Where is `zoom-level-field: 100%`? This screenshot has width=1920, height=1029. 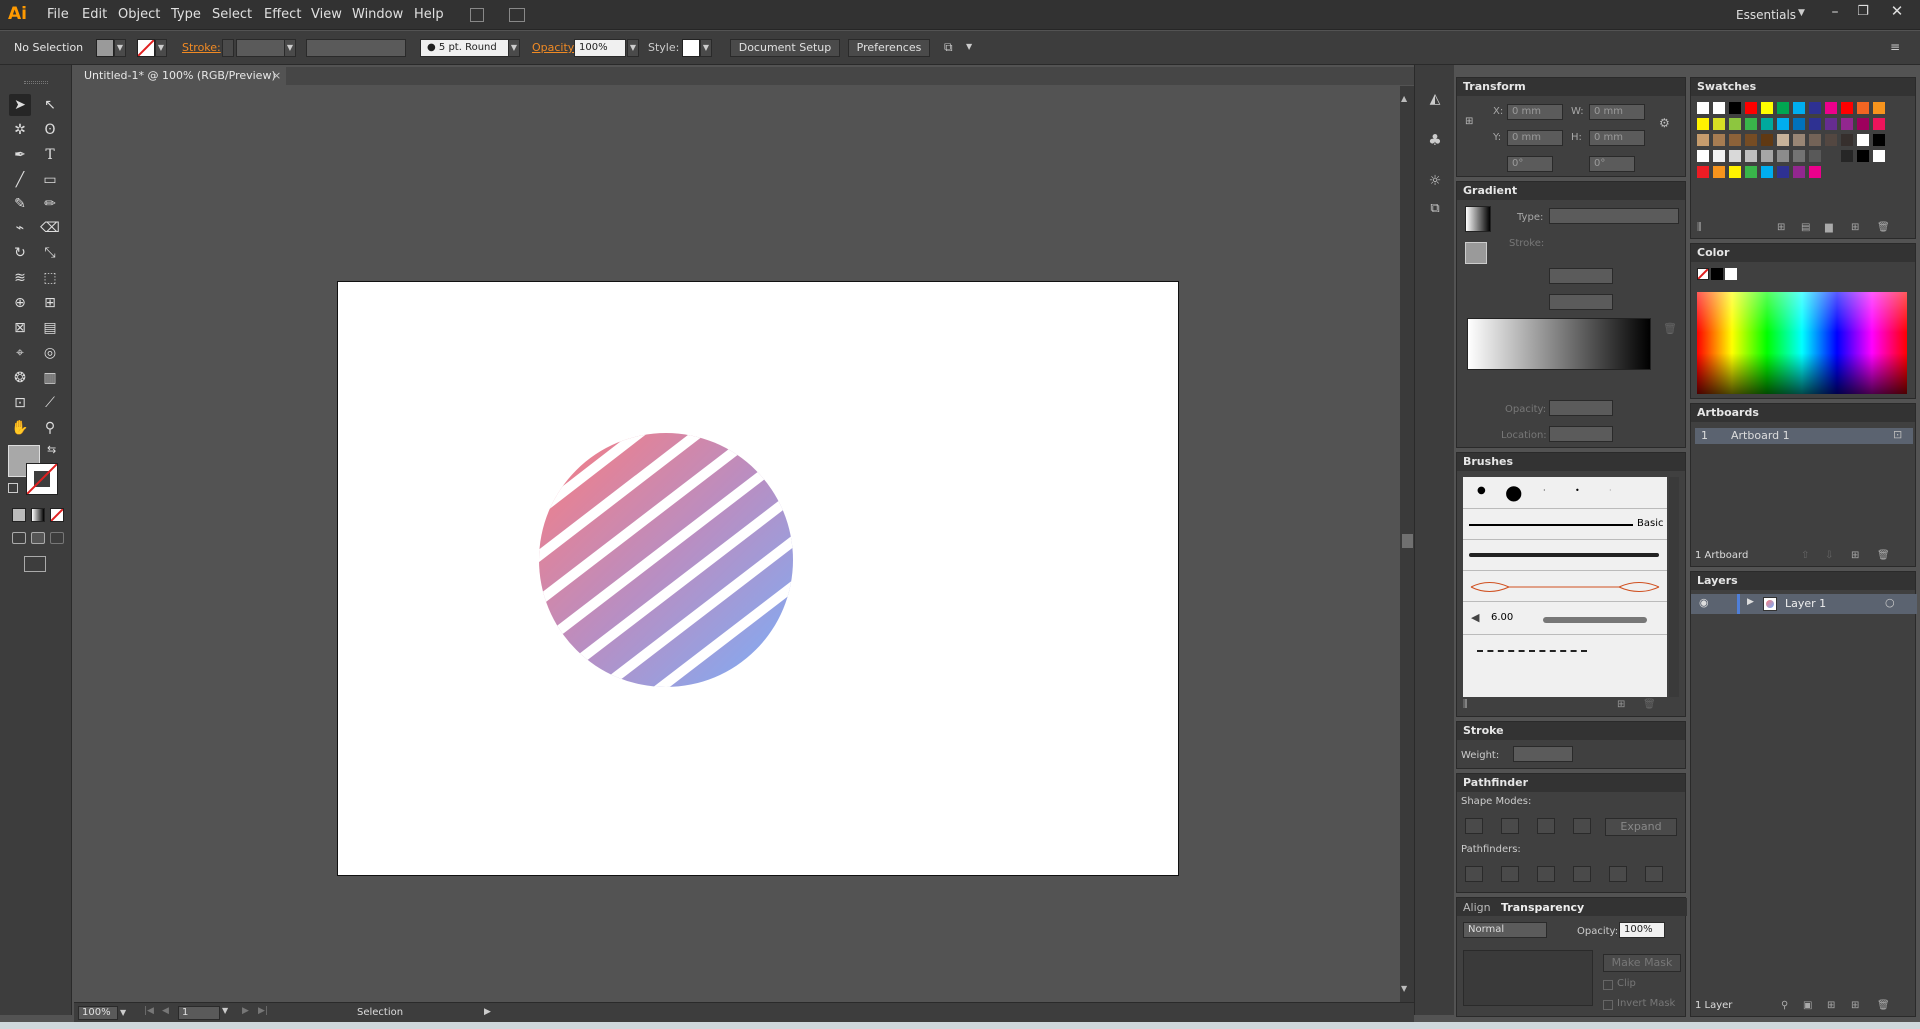
zoom-level-field: 100% is located at coordinates (98, 1013).